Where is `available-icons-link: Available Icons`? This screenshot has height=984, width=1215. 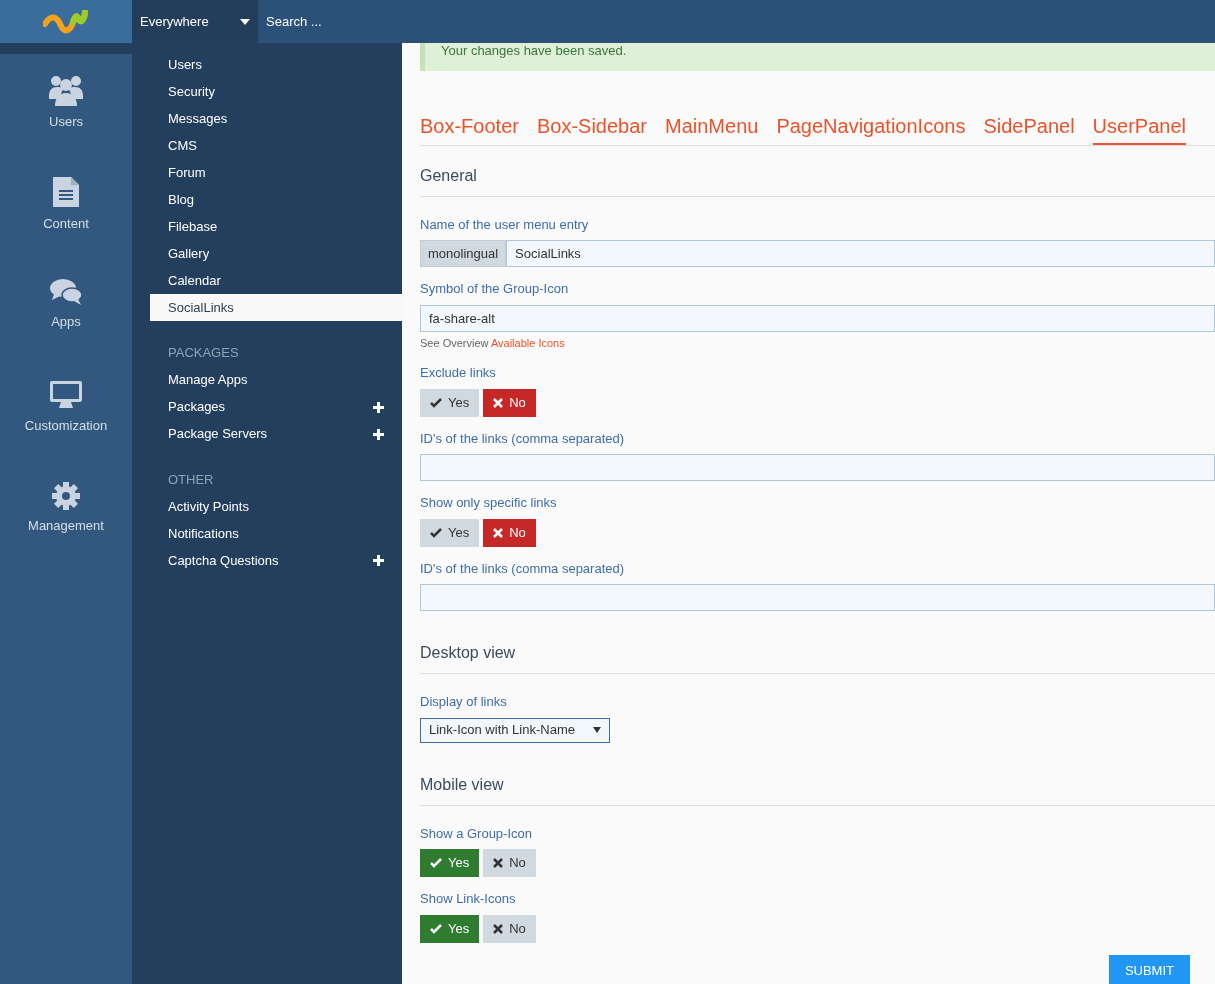 available-icons-link: Available Icons is located at coordinates (527, 342).